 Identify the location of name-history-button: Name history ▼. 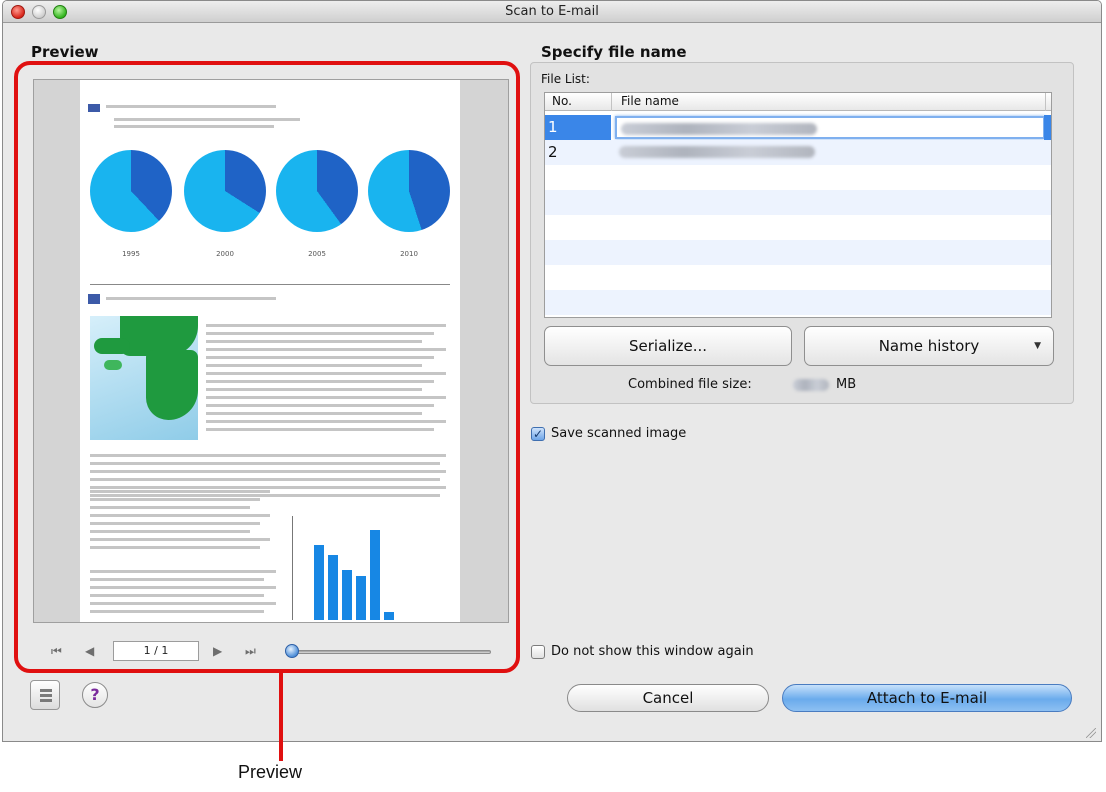
(929, 346).